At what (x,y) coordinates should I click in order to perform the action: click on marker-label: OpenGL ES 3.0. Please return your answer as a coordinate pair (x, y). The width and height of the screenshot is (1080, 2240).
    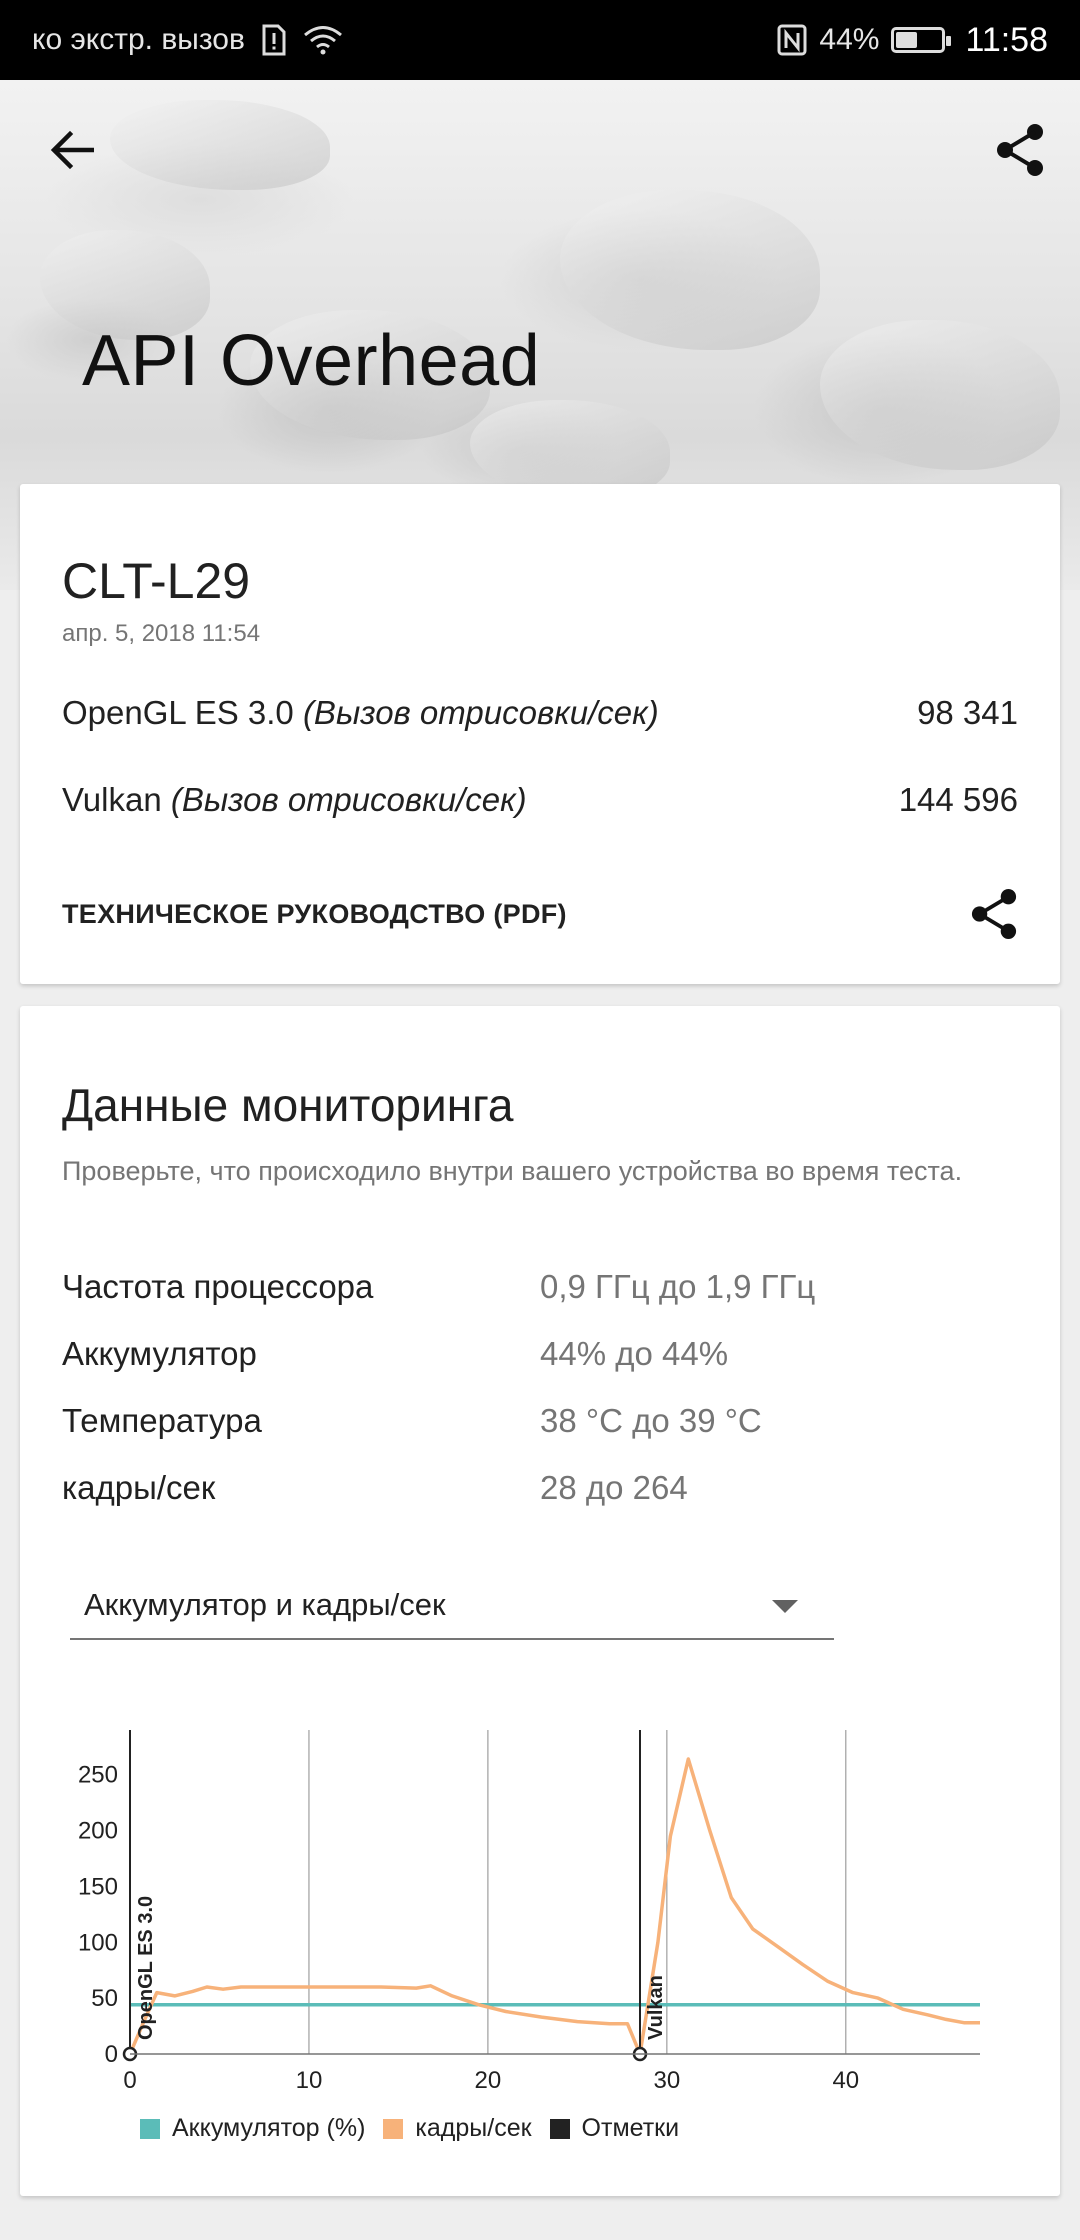
    Looking at the image, I should click on (146, 1968).